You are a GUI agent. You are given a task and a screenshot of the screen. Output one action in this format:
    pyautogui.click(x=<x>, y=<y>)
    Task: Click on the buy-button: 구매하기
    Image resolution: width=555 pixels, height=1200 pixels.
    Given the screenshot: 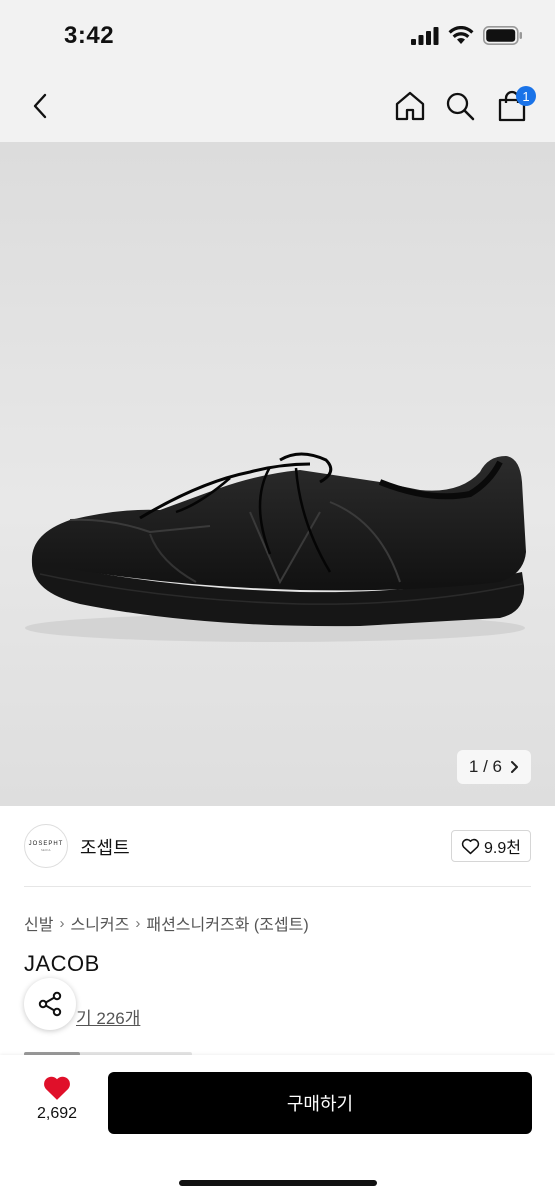 What is the action you would take?
    pyautogui.click(x=320, y=1103)
    